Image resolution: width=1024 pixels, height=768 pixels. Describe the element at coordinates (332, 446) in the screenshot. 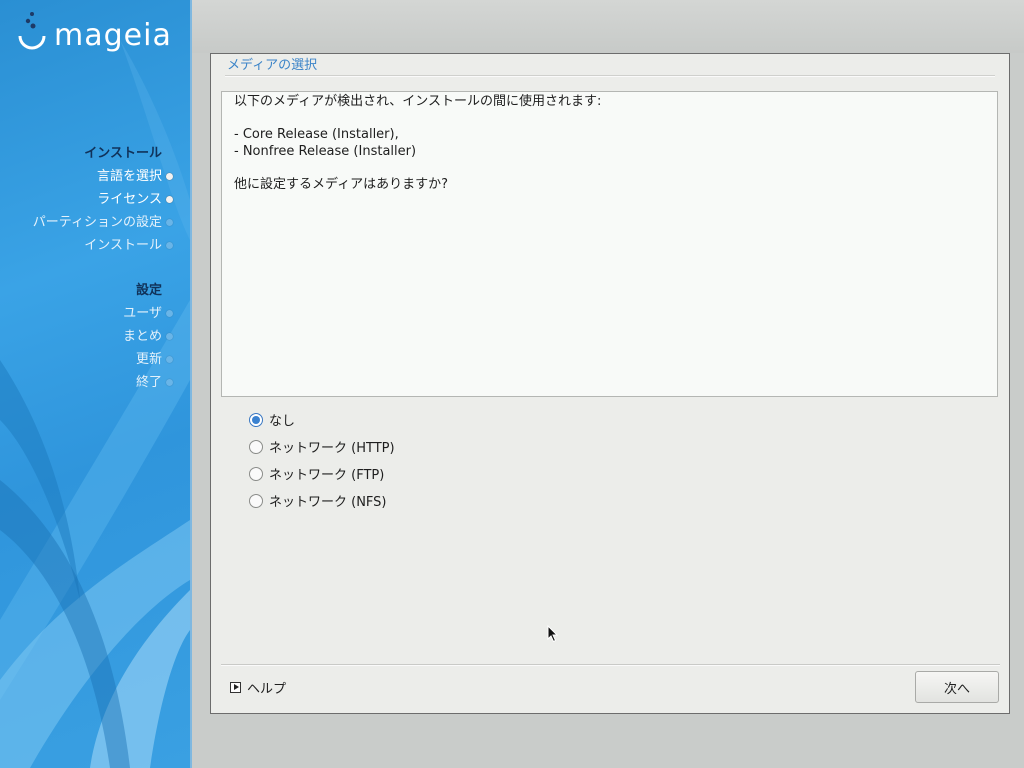

I see `radio-label: ネットワーク (HTTP)` at that location.